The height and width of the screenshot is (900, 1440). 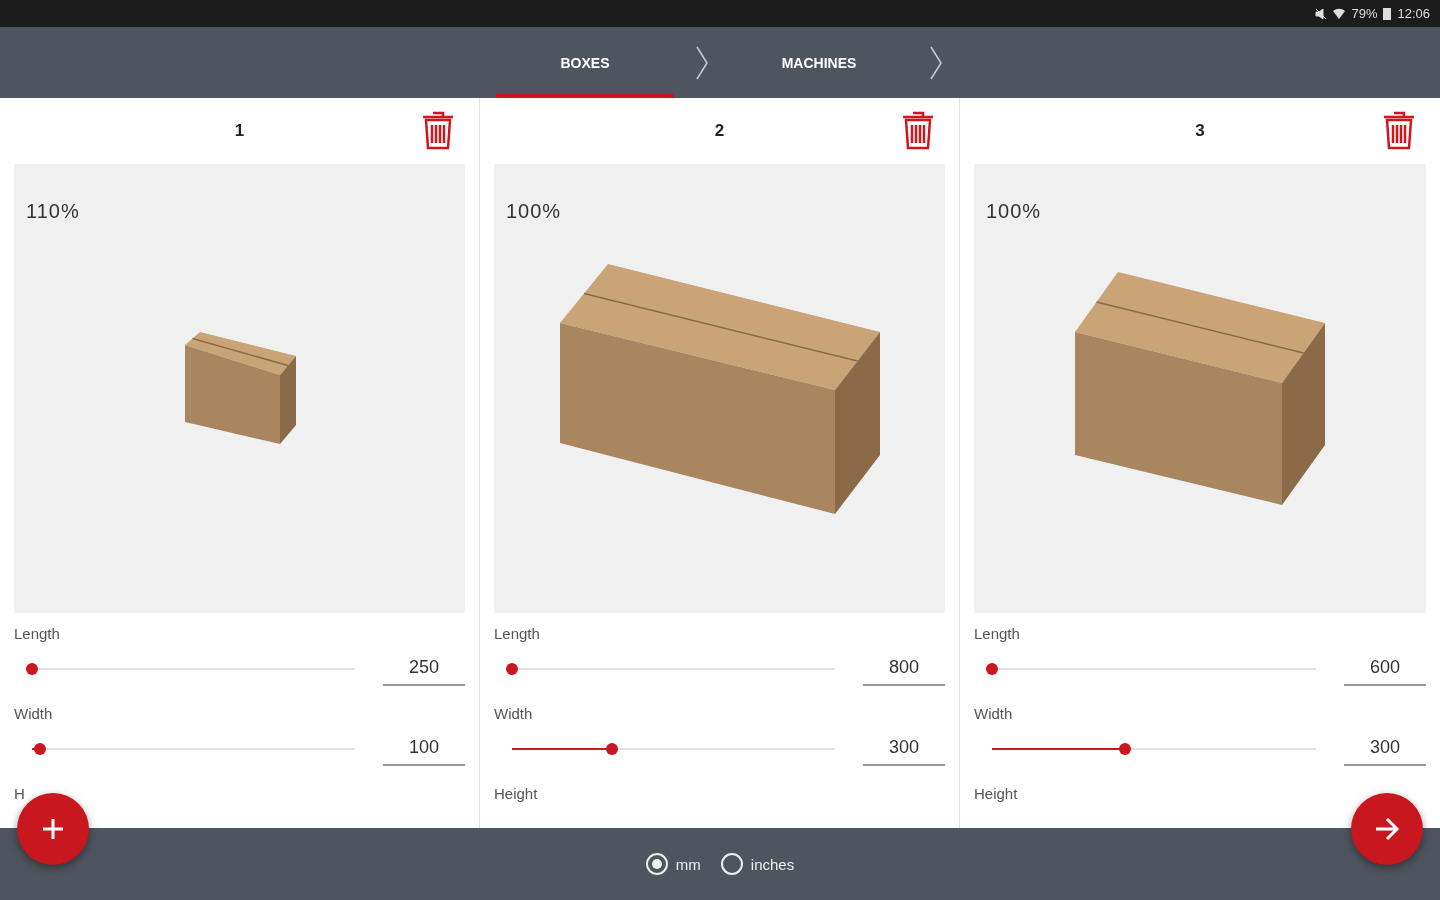 I want to click on battery-percent: 79%, so click(x=1364, y=13).